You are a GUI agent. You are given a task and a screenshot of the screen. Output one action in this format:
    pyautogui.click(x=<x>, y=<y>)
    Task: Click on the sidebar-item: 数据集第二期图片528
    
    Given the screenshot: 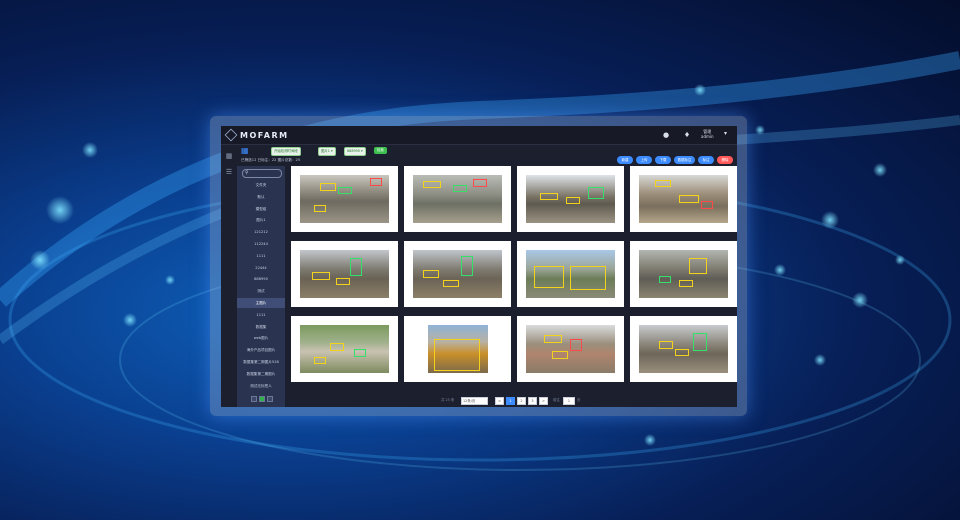 What is the action you would take?
    pyautogui.click(x=261, y=362)
    